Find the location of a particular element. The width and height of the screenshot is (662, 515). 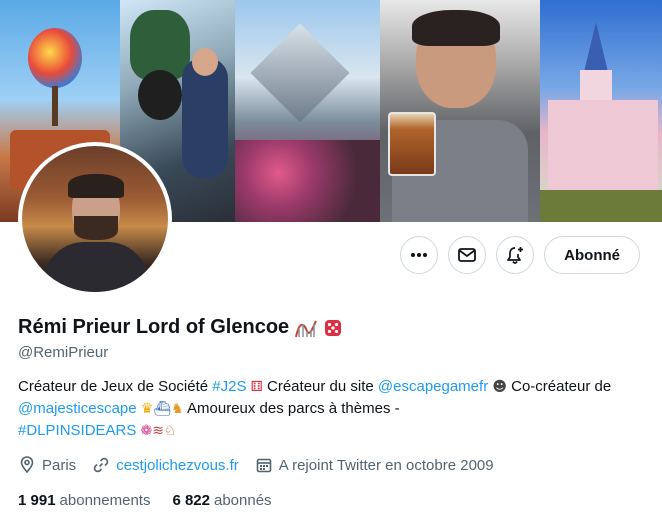

profile-stats: 1 991 abonnements 6 822 abonnés is located at coordinates (145, 500).